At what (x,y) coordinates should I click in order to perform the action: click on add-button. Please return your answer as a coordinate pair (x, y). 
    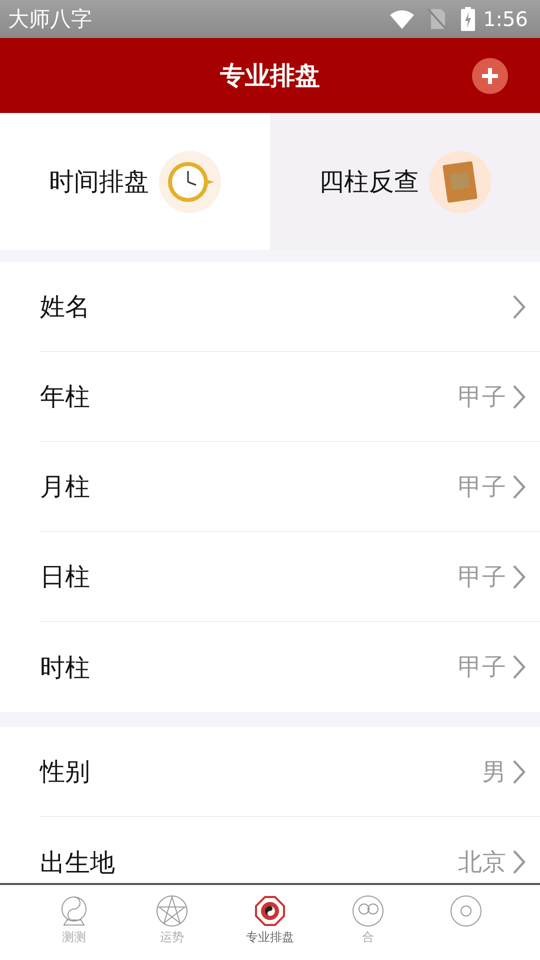
    Looking at the image, I should click on (490, 76).